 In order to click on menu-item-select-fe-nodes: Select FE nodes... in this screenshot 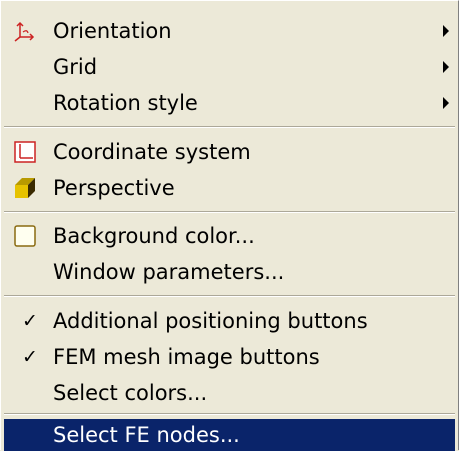, I will do `click(229, 435)`.